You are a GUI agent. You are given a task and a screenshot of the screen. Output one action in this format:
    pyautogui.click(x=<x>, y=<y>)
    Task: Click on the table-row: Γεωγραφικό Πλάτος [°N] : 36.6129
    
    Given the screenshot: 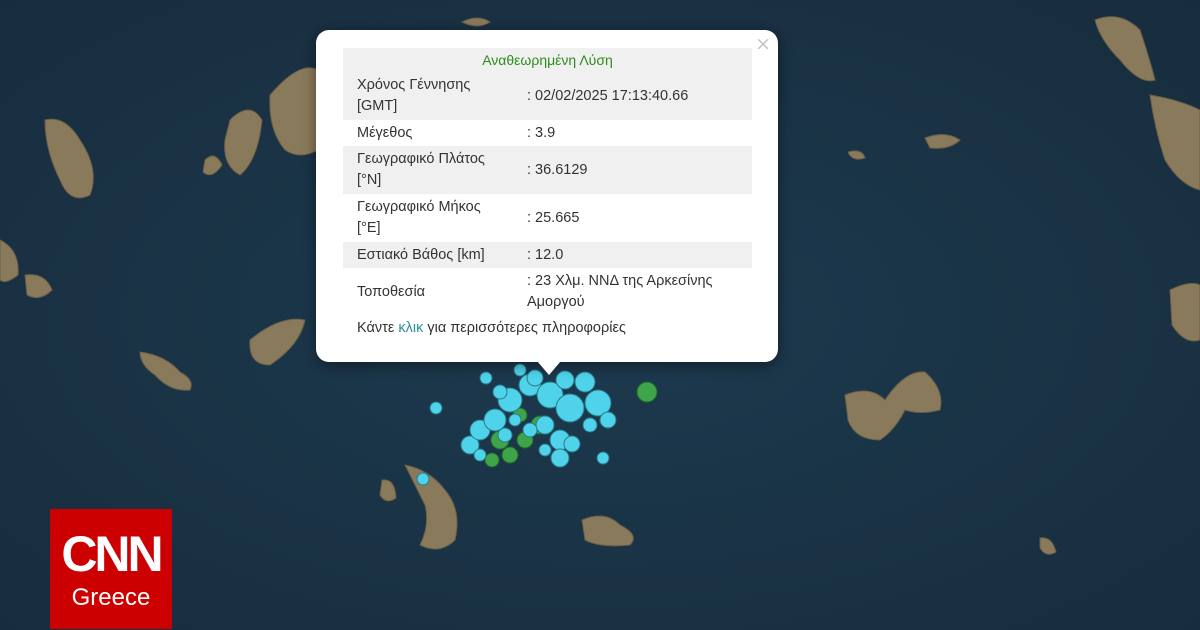 What is the action you would take?
    pyautogui.click(x=547, y=170)
    